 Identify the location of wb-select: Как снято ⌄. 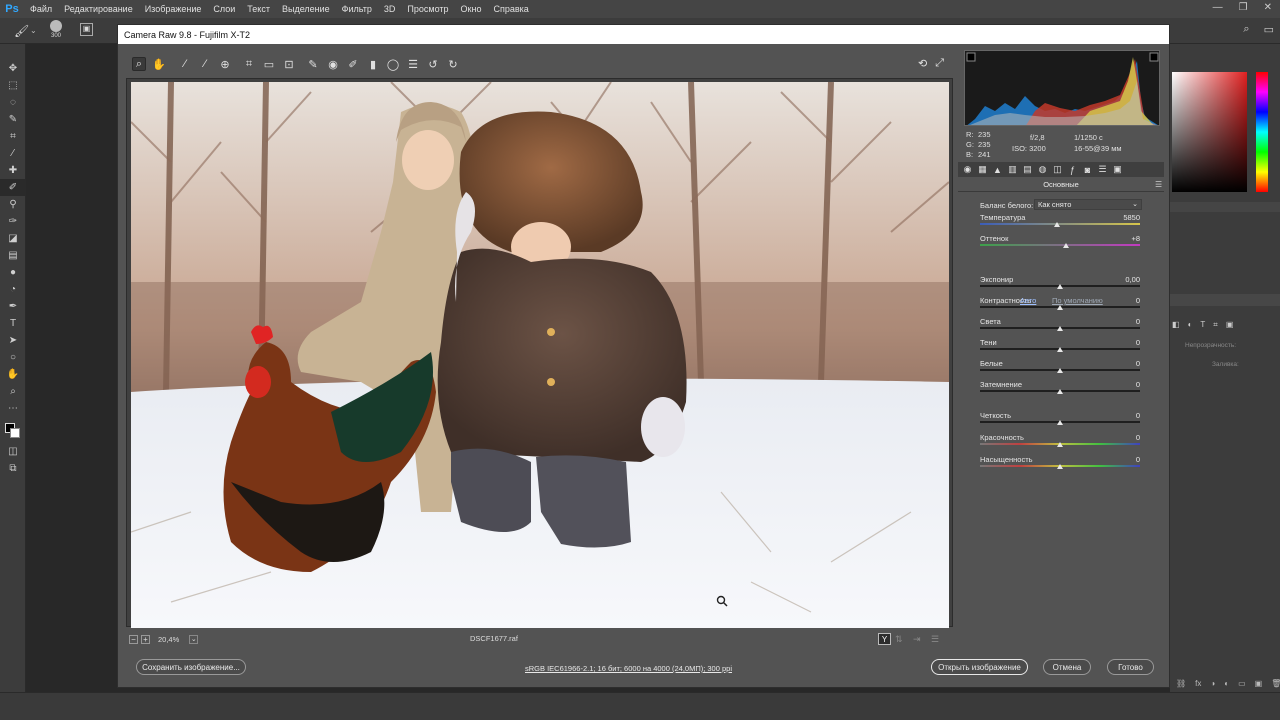
(1088, 204).